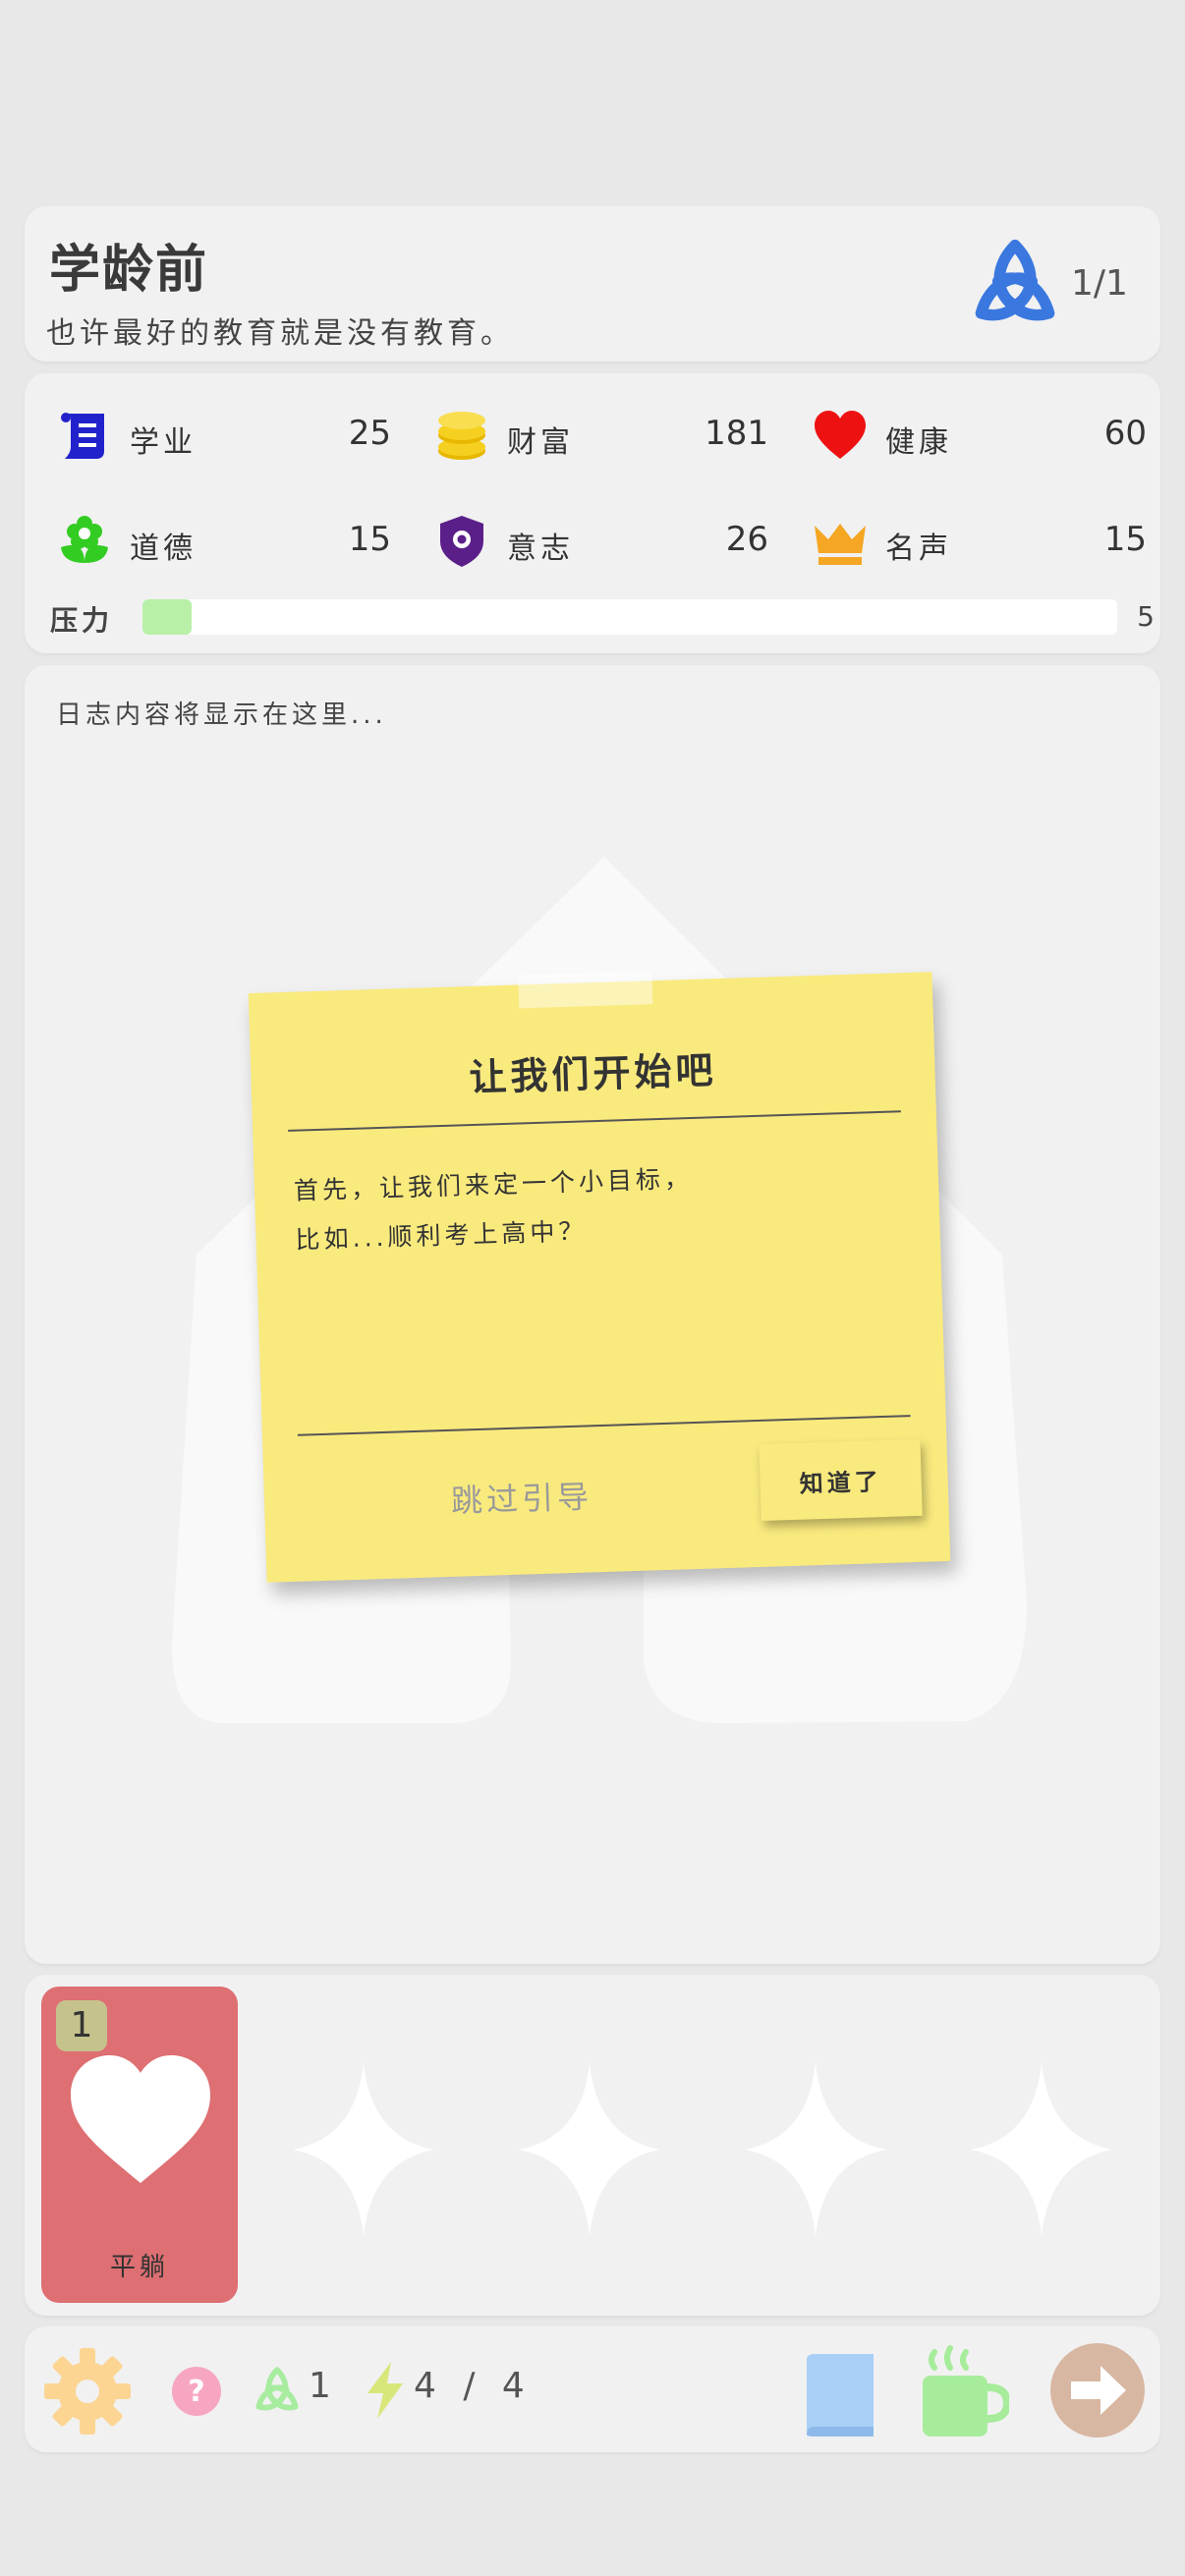  What do you see at coordinates (280, 333) in the screenshot?
I see `stage-subtitle: 也许最好的教育就是没有教育。` at bounding box center [280, 333].